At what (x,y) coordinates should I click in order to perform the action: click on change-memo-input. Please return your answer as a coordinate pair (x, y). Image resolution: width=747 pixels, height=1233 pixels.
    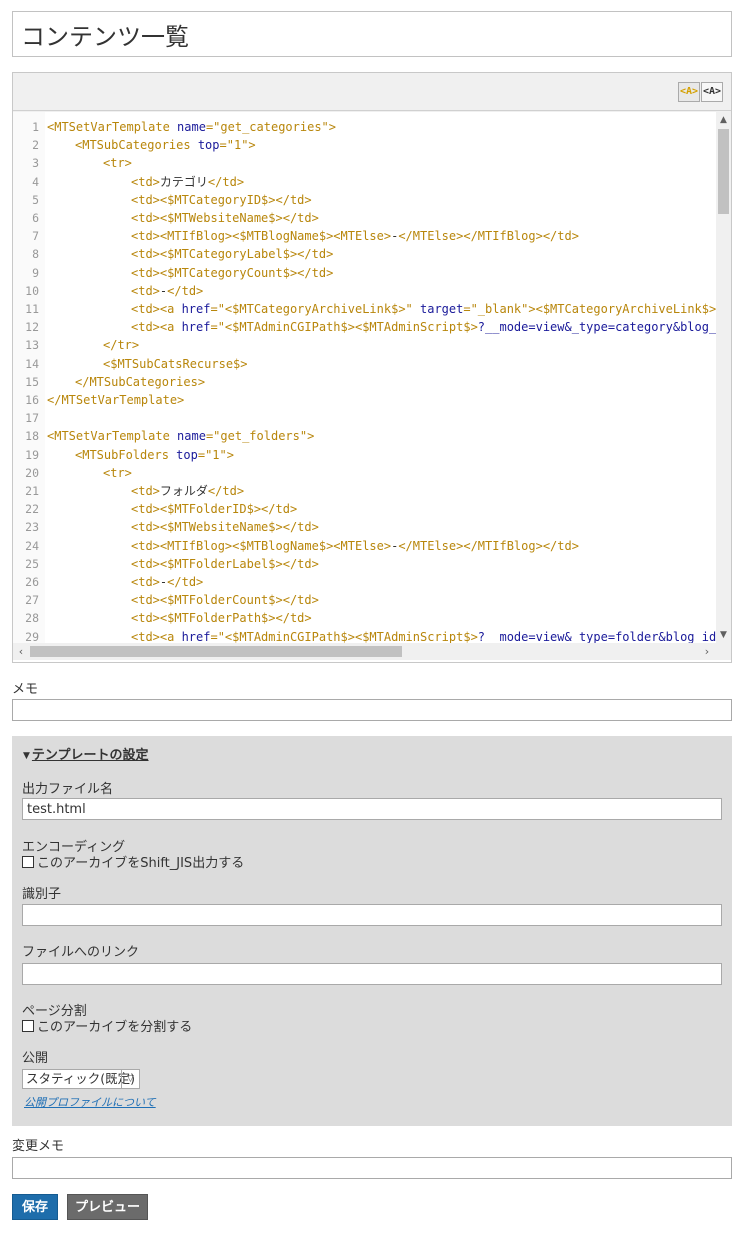
    Looking at the image, I should click on (372, 1168).